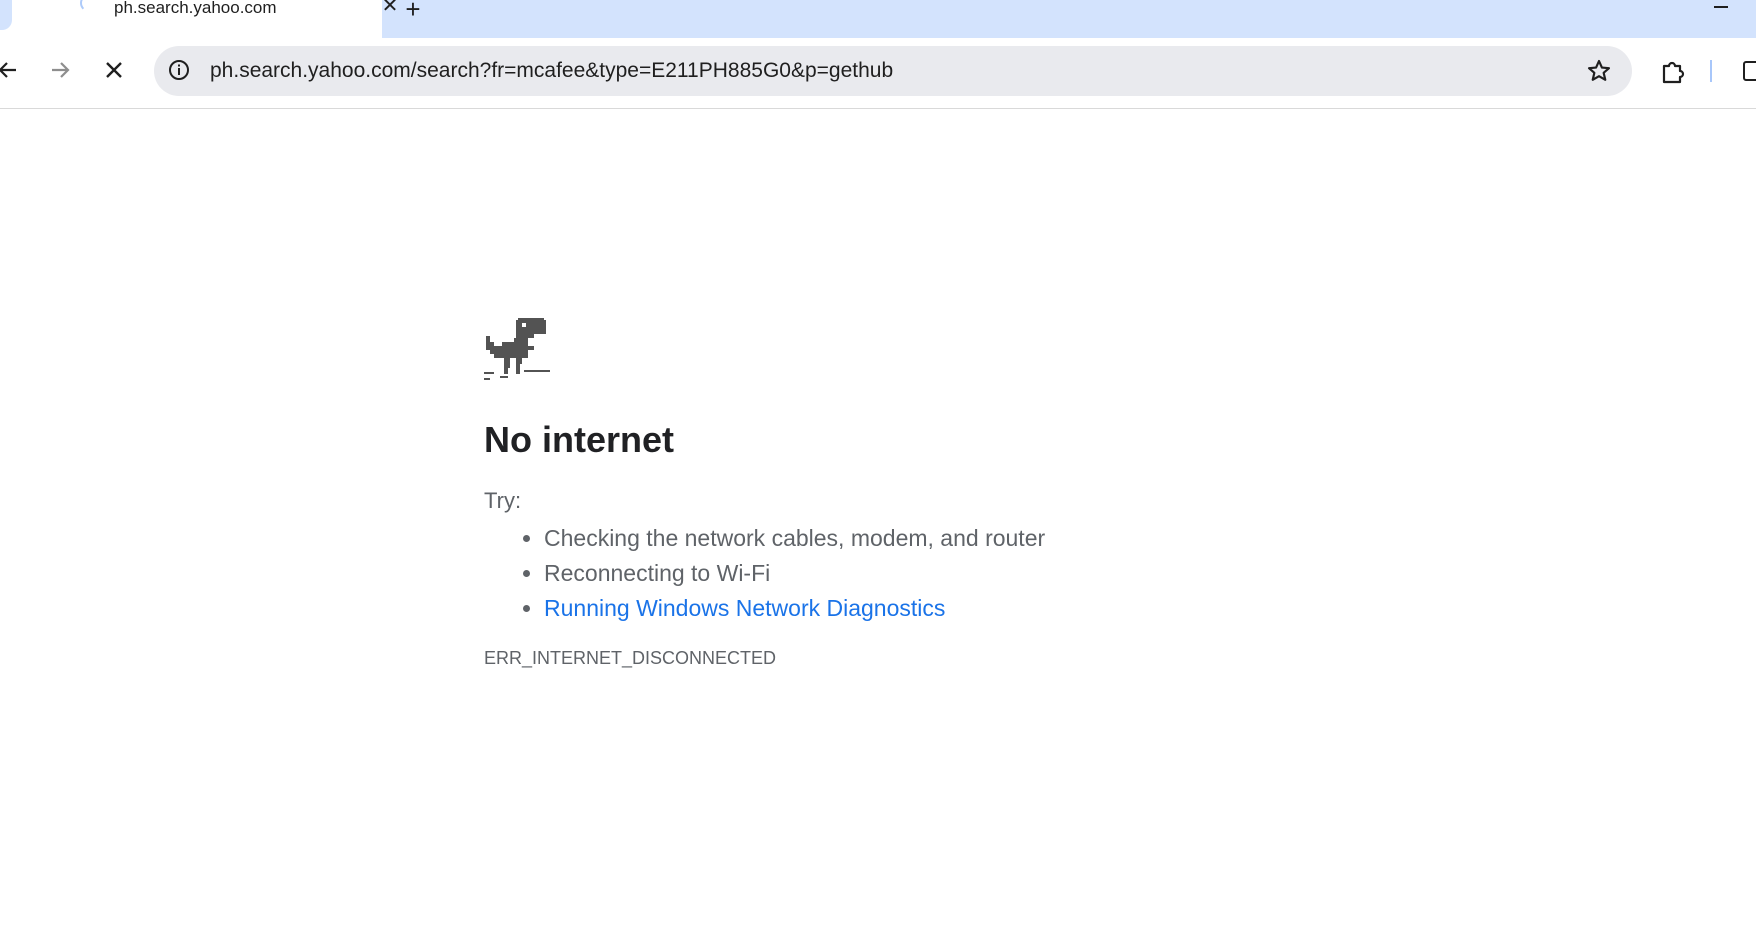 This screenshot has width=1756, height=945. I want to click on error-code: ERR_INTERNET_DISCONNECTED, so click(630, 658).